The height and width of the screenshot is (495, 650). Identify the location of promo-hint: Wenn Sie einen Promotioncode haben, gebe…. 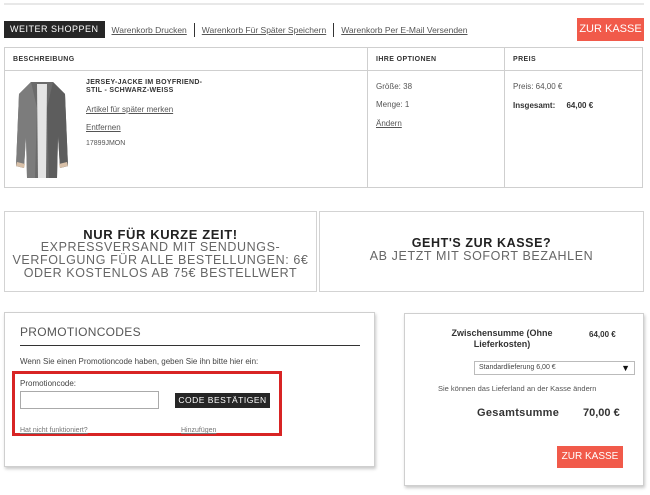
(139, 361).